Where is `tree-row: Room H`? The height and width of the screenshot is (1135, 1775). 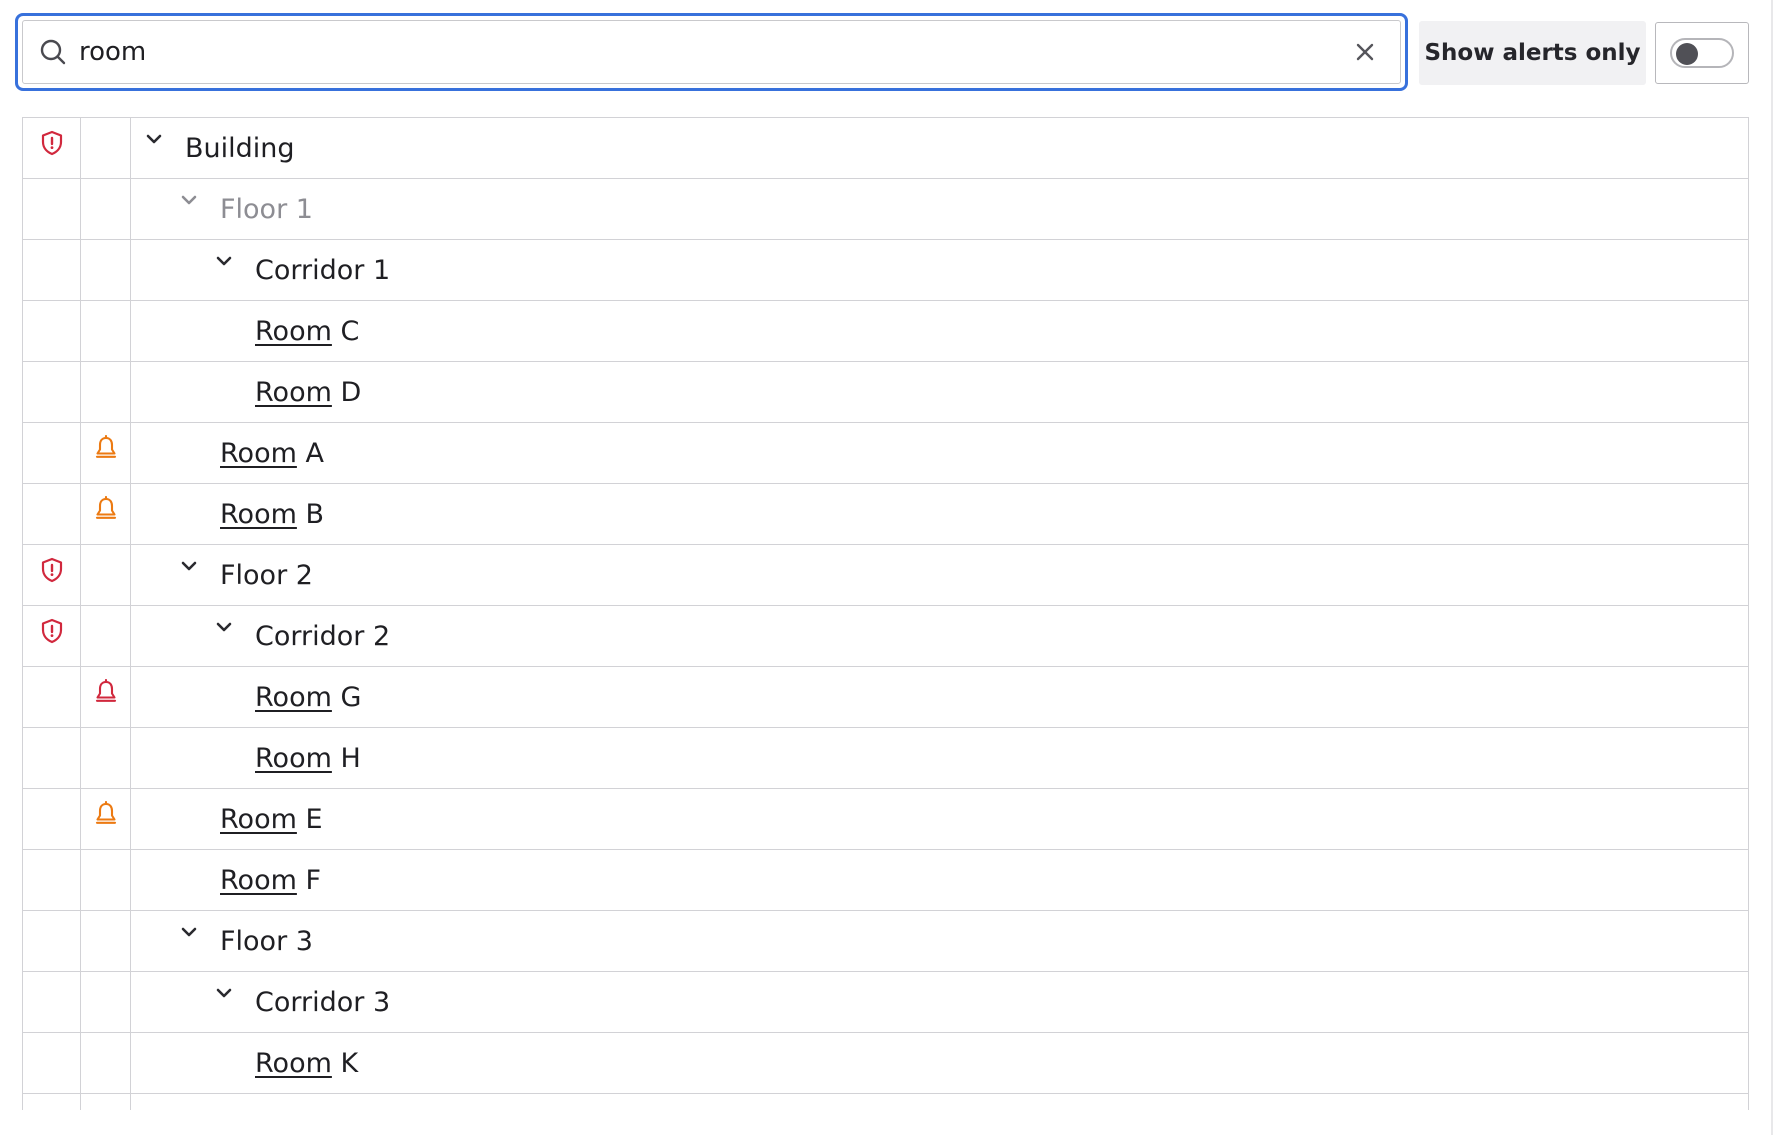 tree-row: Room H is located at coordinates (885, 758).